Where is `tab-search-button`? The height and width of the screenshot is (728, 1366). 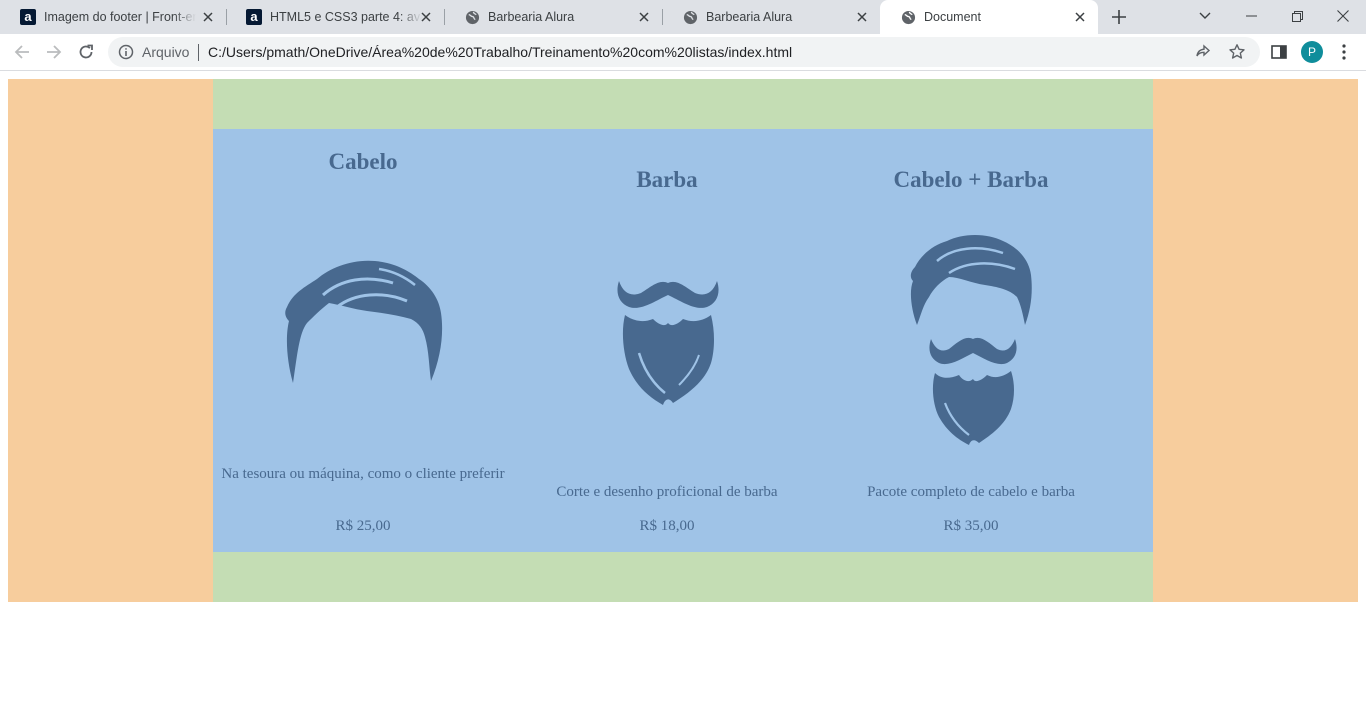 tab-search-button is located at coordinates (1205, 16).